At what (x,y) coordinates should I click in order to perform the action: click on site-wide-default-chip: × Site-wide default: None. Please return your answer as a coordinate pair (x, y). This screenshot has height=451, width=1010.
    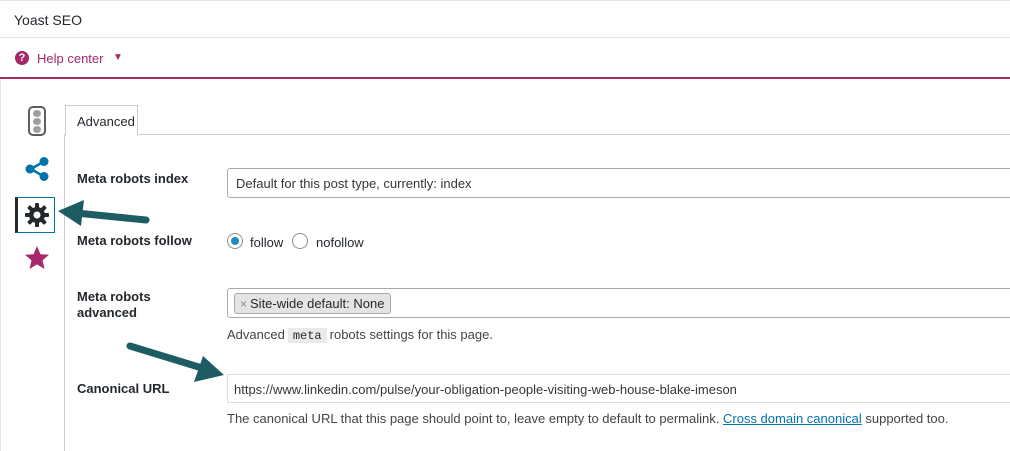
    Looking at the image, I should click on (313, 303).